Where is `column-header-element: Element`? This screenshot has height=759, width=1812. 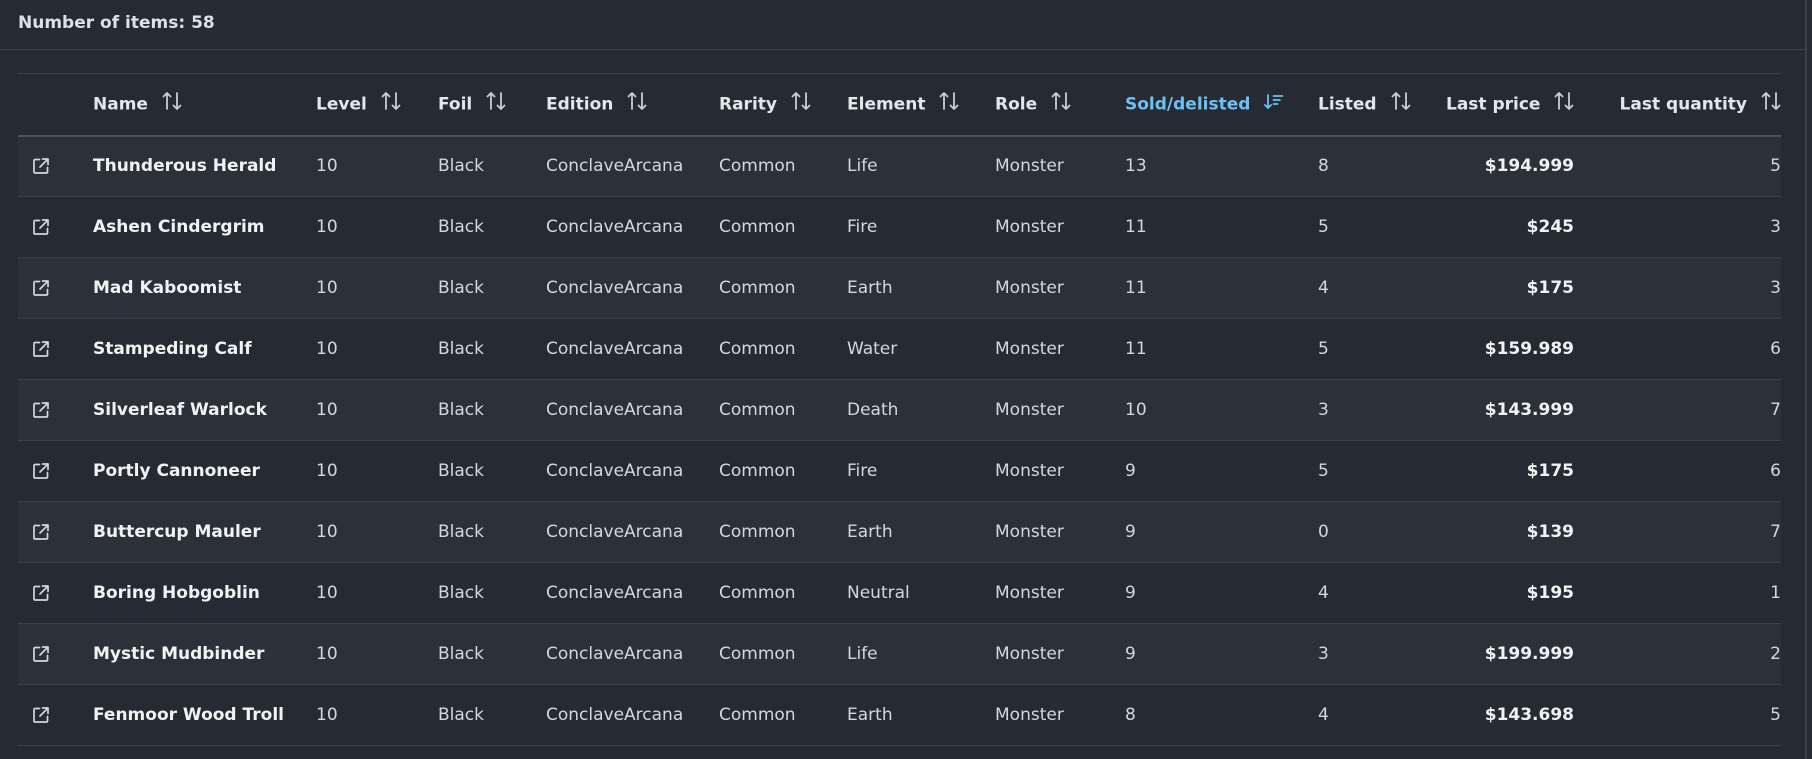
column-header-element: Element is located at coordinates (921, 105).